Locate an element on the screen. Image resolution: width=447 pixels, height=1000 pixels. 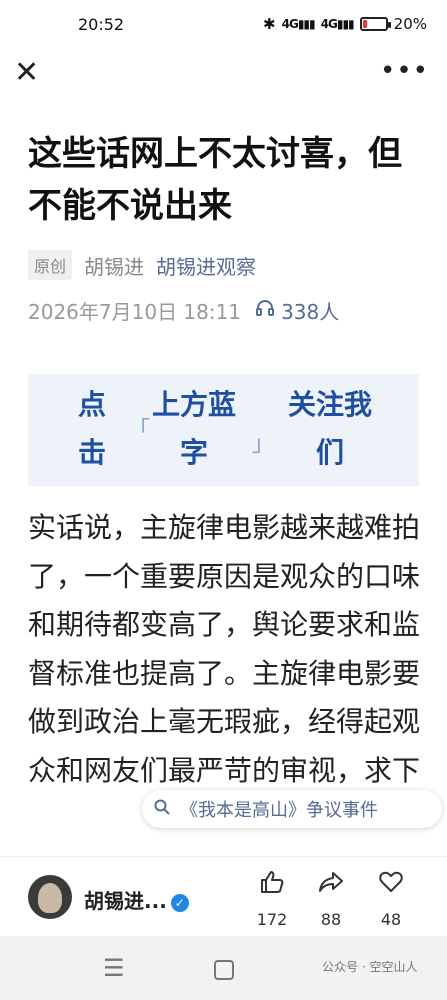
bottom-account: 胡锡进... ✓ is located at coordinates (136, 899).